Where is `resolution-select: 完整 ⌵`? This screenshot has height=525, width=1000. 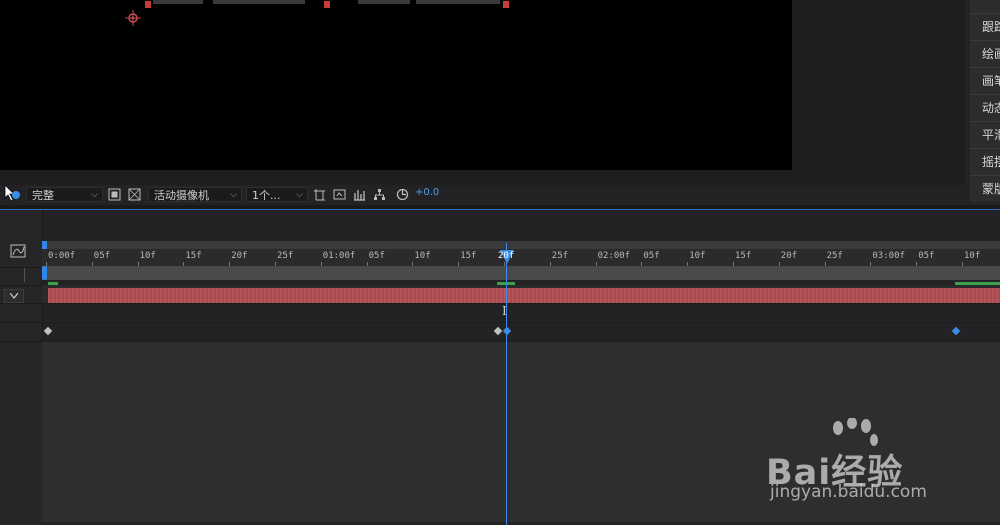 resolution-select: 完整 ⌵ is located at coordinates (64, 194).